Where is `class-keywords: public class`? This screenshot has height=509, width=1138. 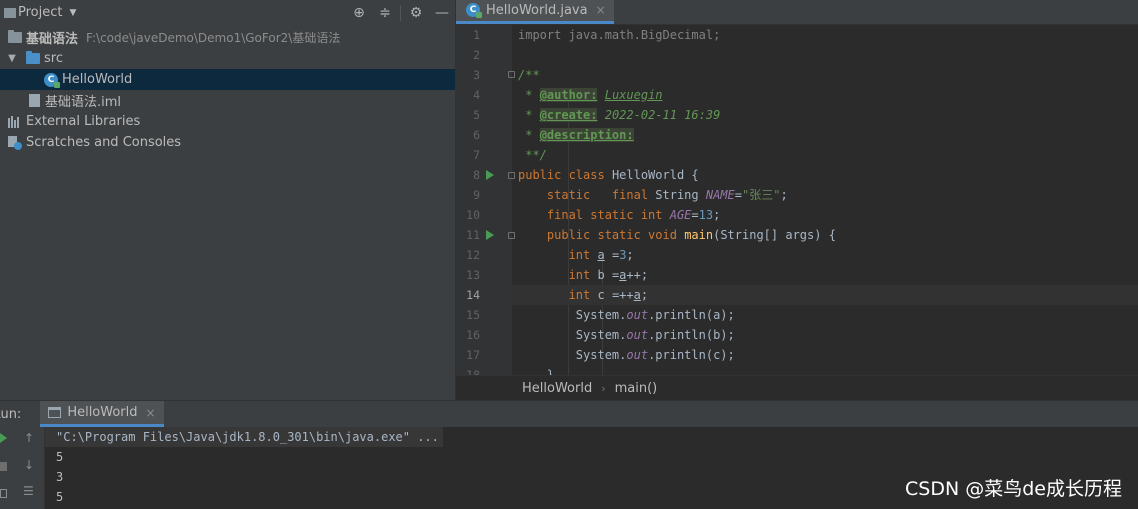
class-keywords: public class is located at coordinates (561, 175).